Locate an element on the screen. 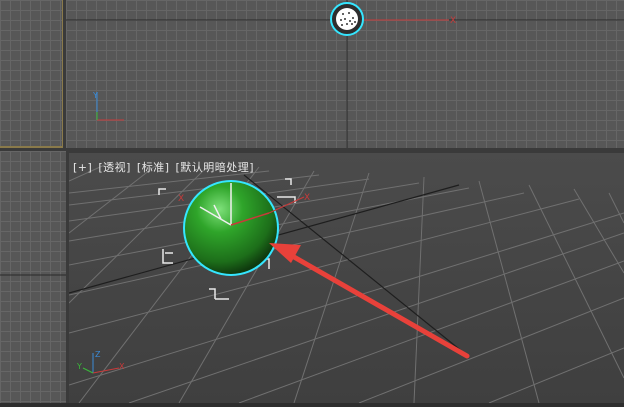  tripod-y-line is located at coordinates (88, 370).